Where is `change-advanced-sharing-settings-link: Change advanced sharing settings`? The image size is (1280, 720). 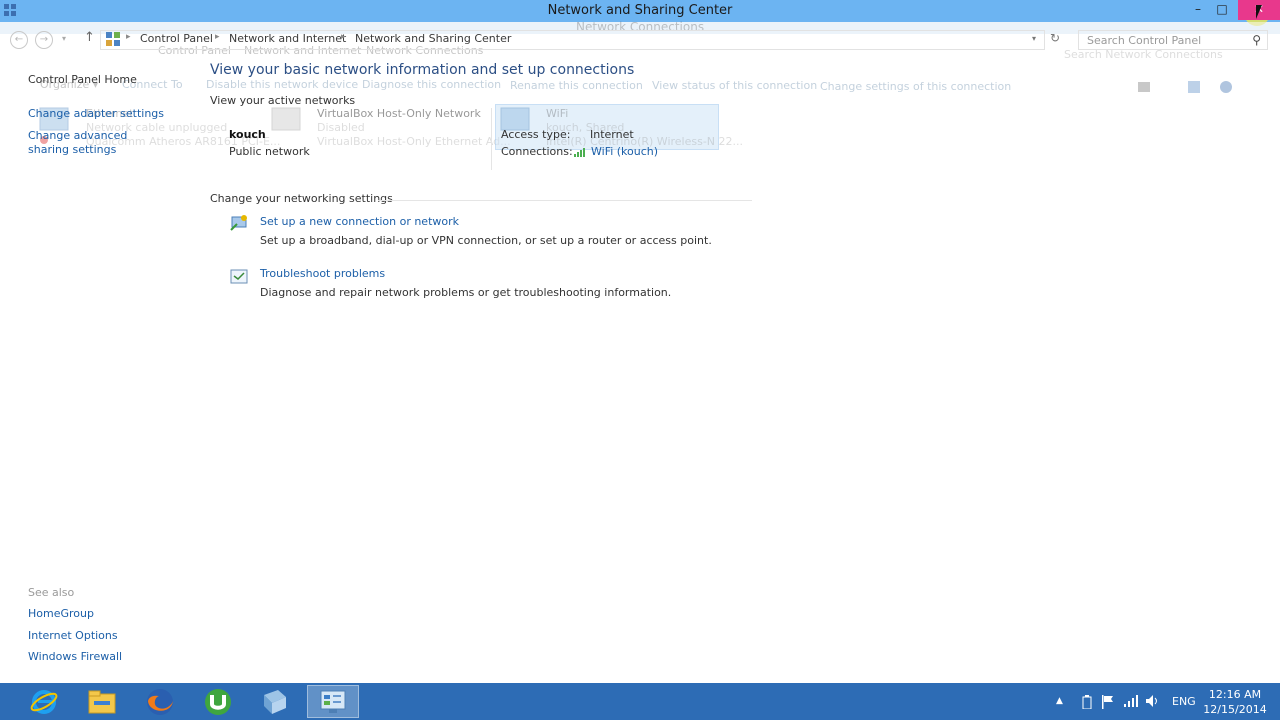 change-advanced-sharing-settings-link: Change advanced sharing settings is located at coordinates (98, 143).